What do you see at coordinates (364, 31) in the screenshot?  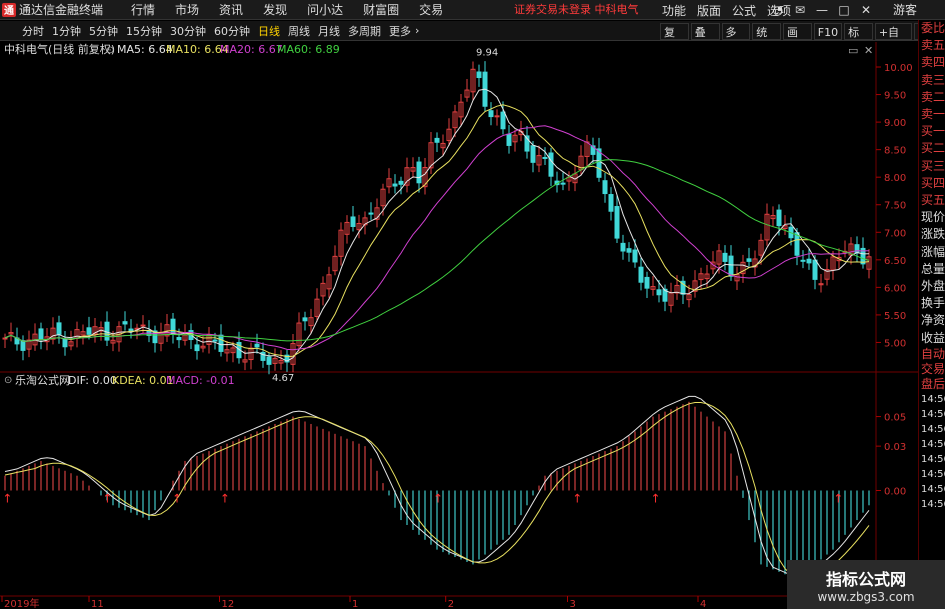 I see `period-multi: 多周期` at bounding box center [364, 31].